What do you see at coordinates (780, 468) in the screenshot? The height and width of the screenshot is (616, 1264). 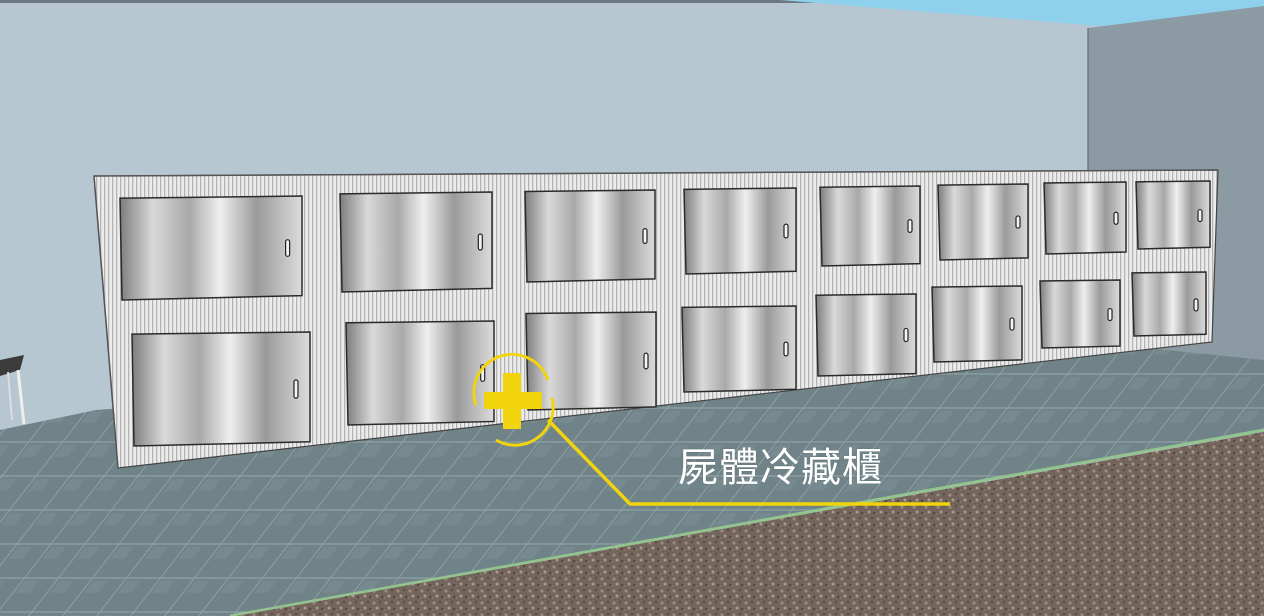 I see `annotation-label: 屍體冷藏櫃` at bounding box center [780, 468].